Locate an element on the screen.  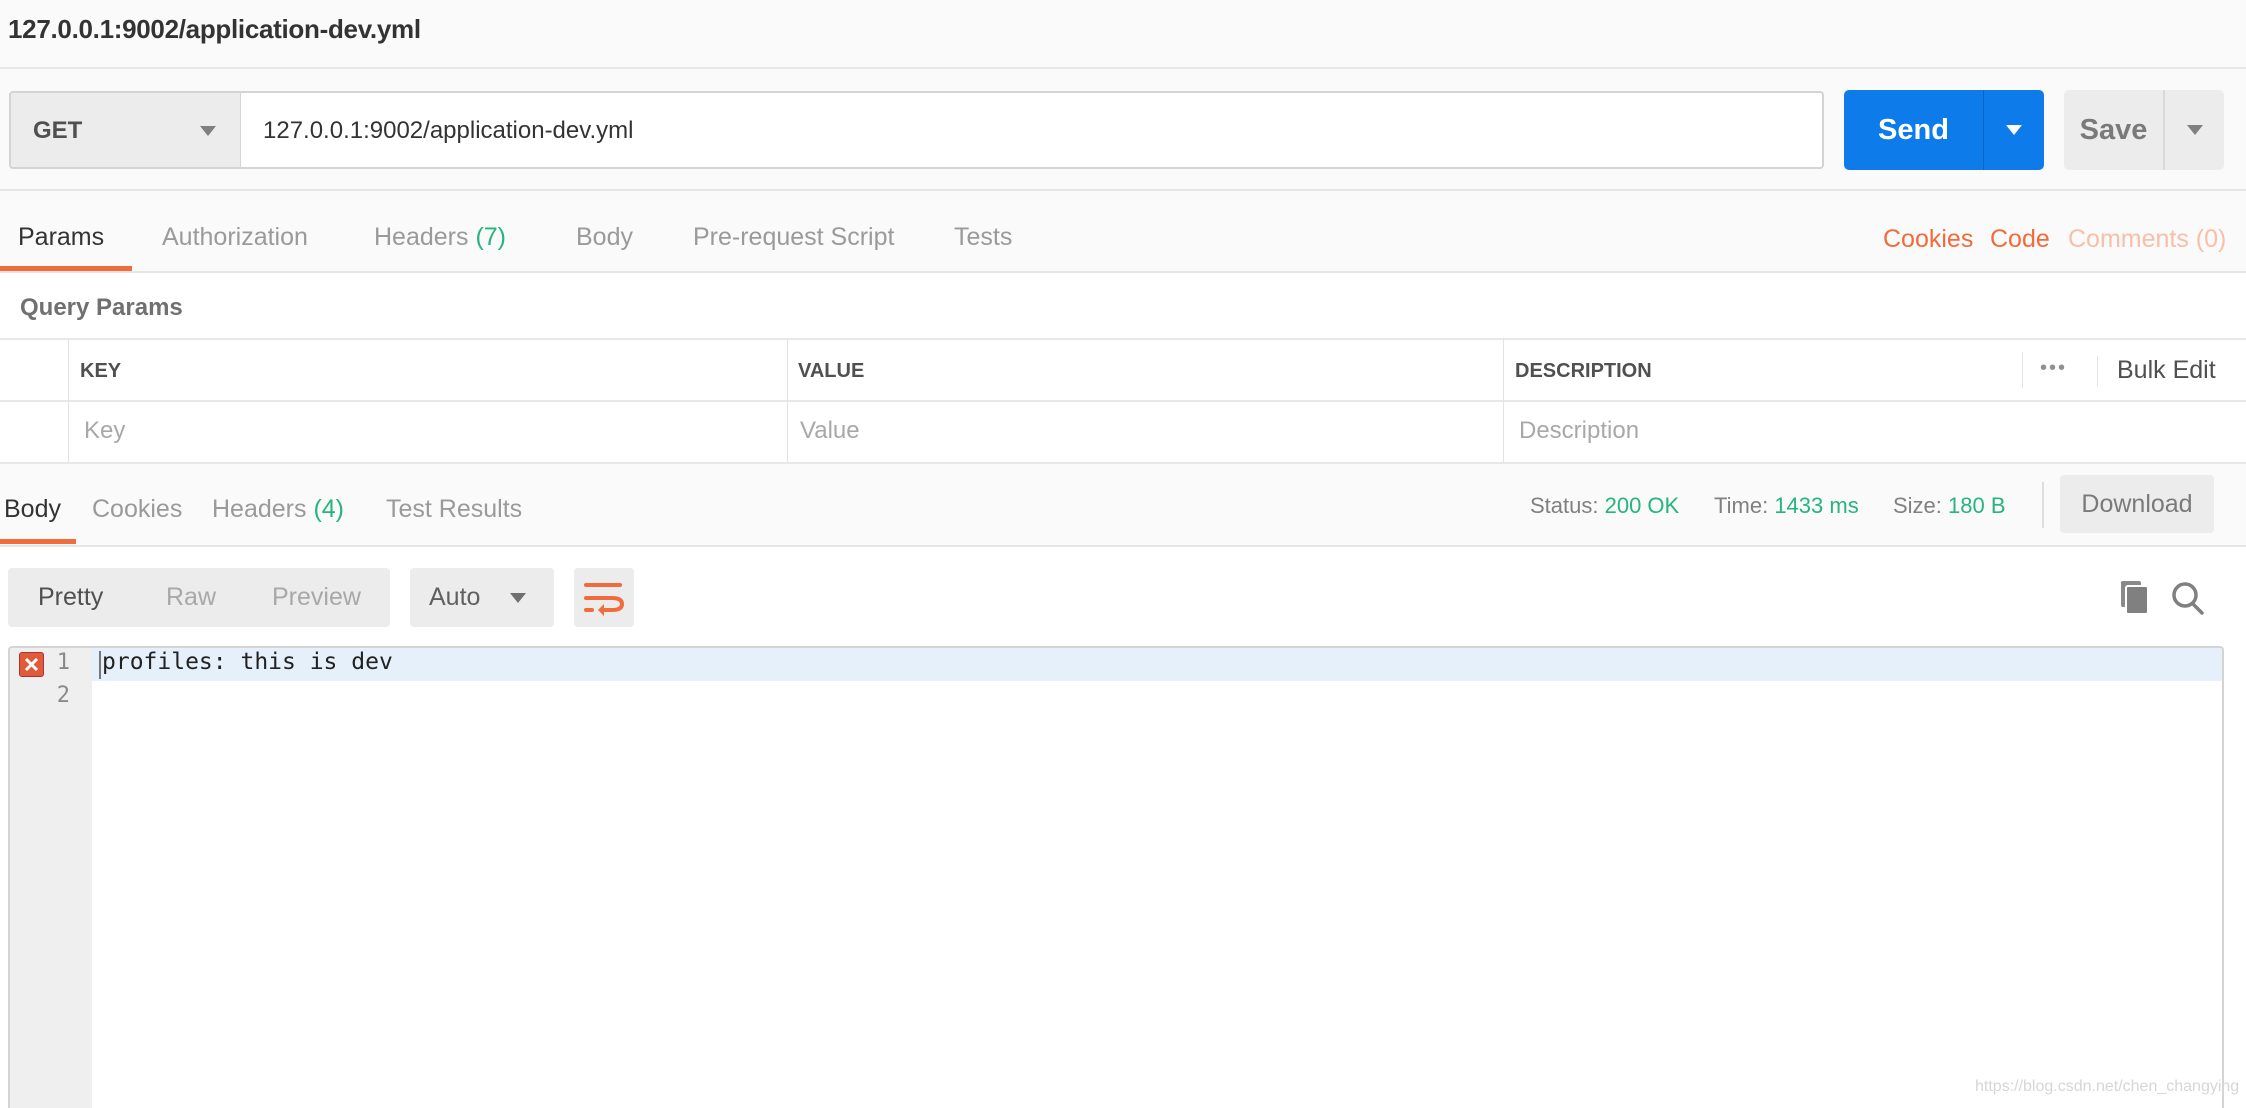
size-value: 180 B is located at coordinates (1977, 505).